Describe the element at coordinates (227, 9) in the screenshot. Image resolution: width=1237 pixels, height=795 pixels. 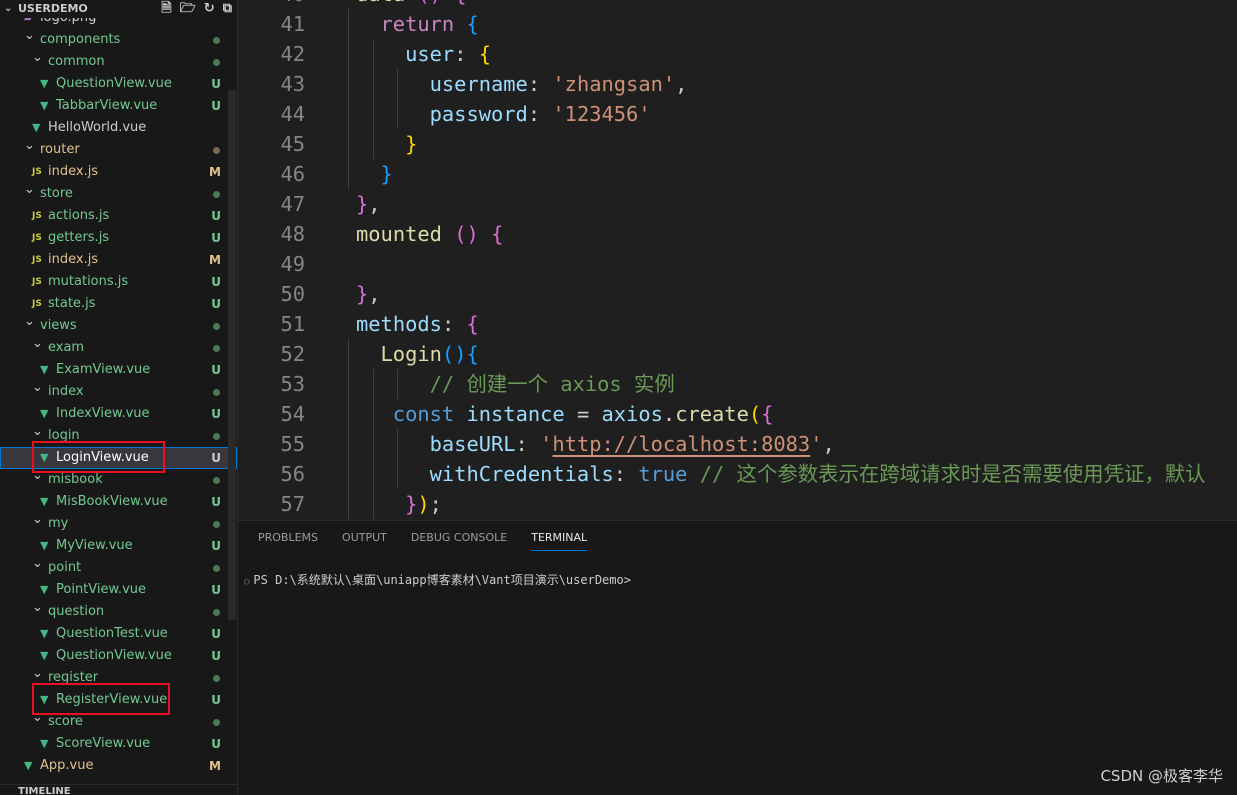
I see `collapse-all-icon: ⧉` at that location.